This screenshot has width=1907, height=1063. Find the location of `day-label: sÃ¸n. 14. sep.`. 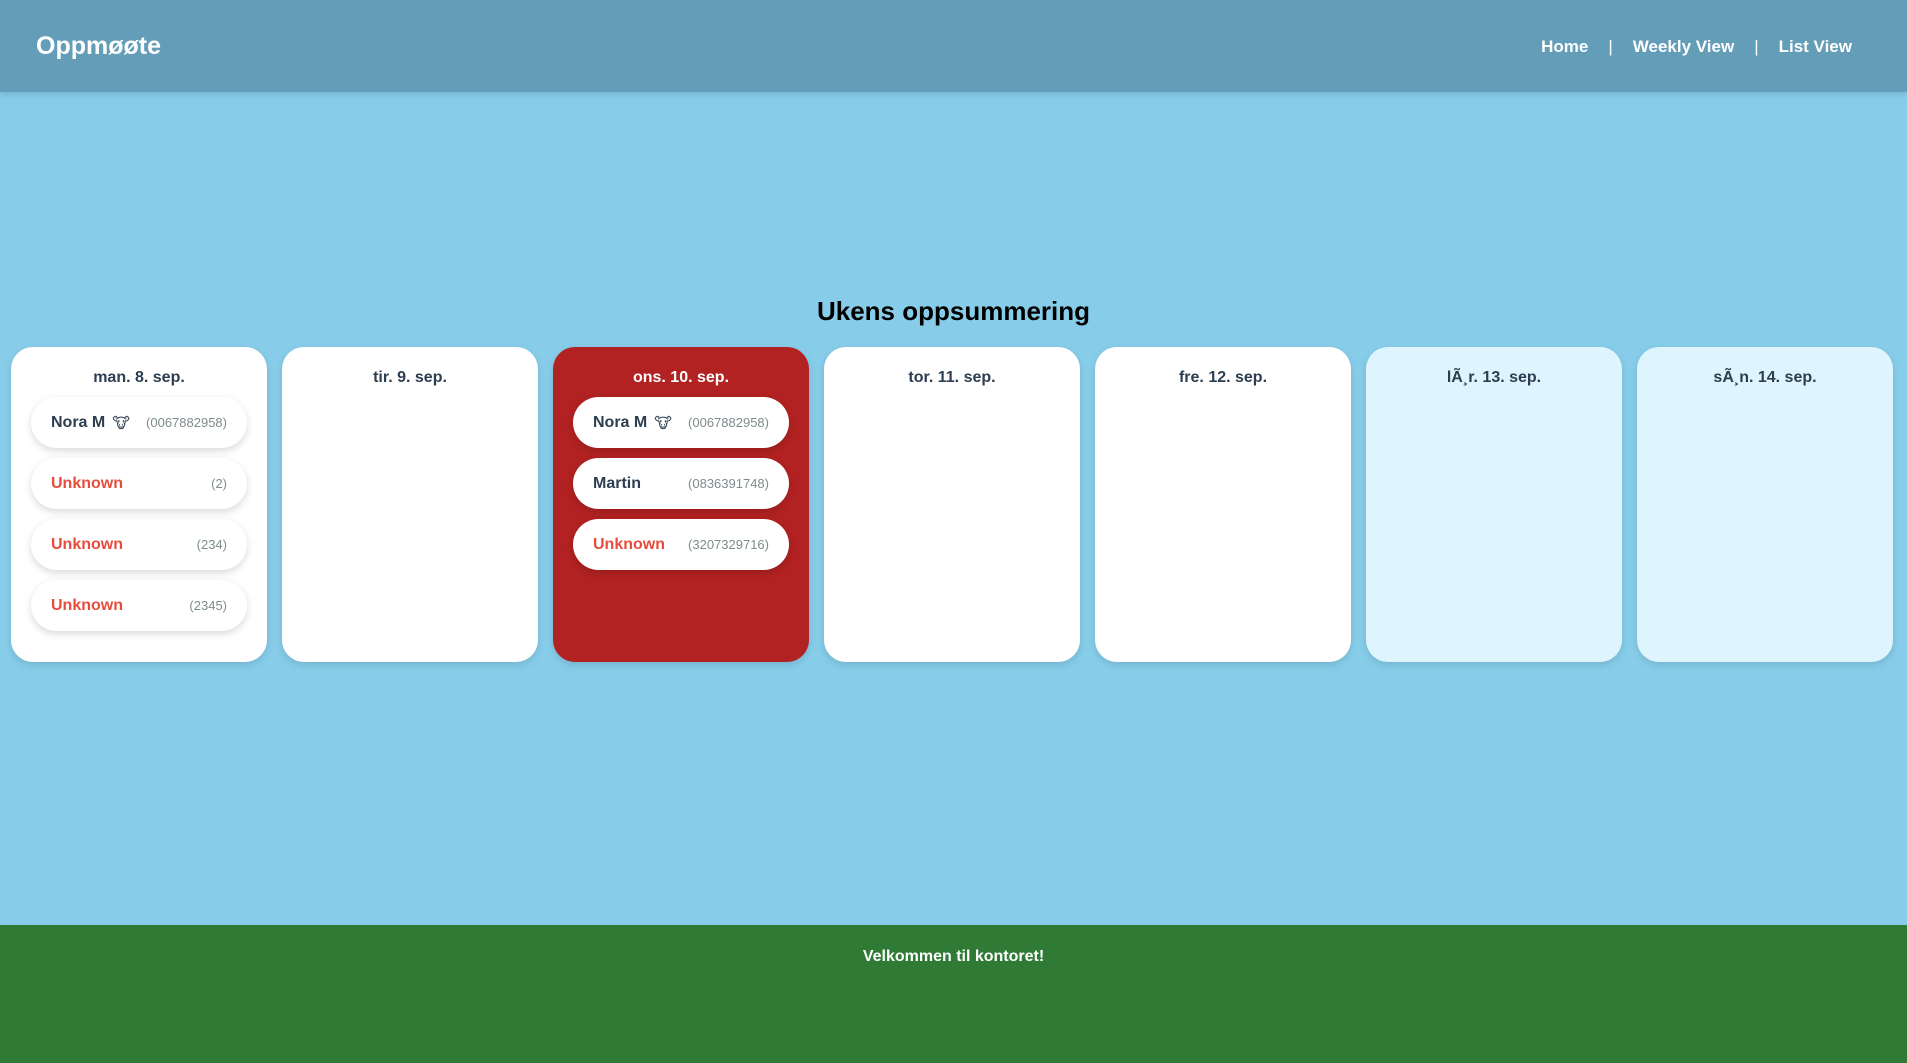

day-label: sÃ¸n. 14. sep. is located at coordinates (1765, 377).